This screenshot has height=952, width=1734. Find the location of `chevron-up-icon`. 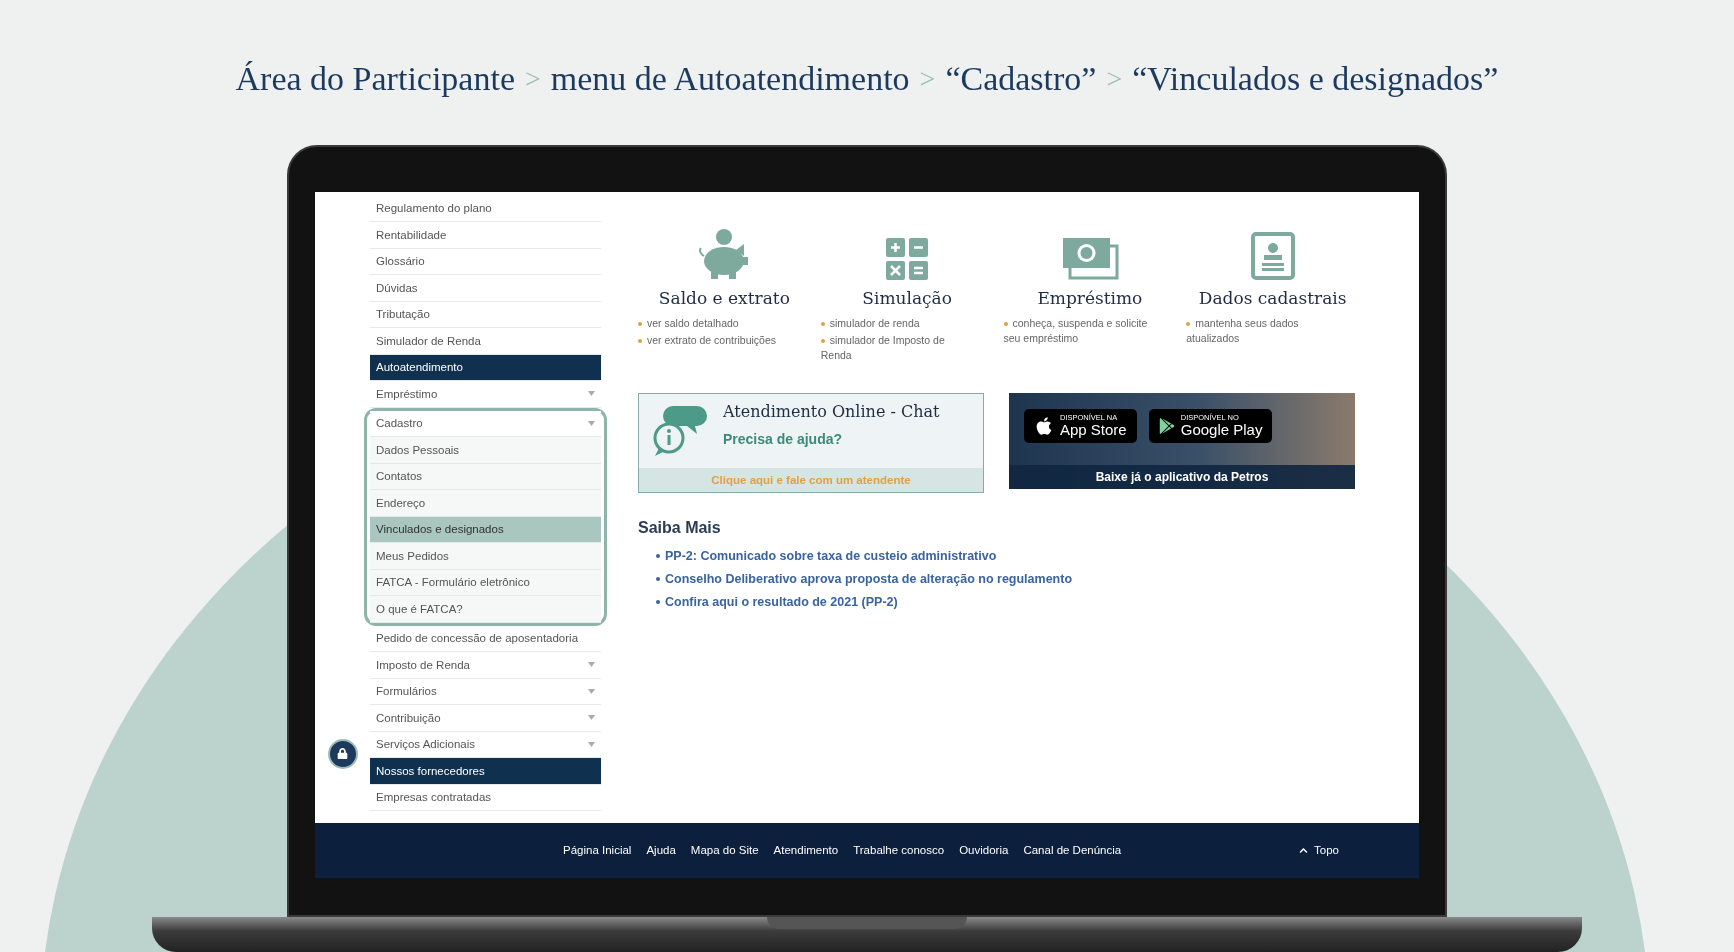

chevron-up-icon is located at coordinates (1304, 850).